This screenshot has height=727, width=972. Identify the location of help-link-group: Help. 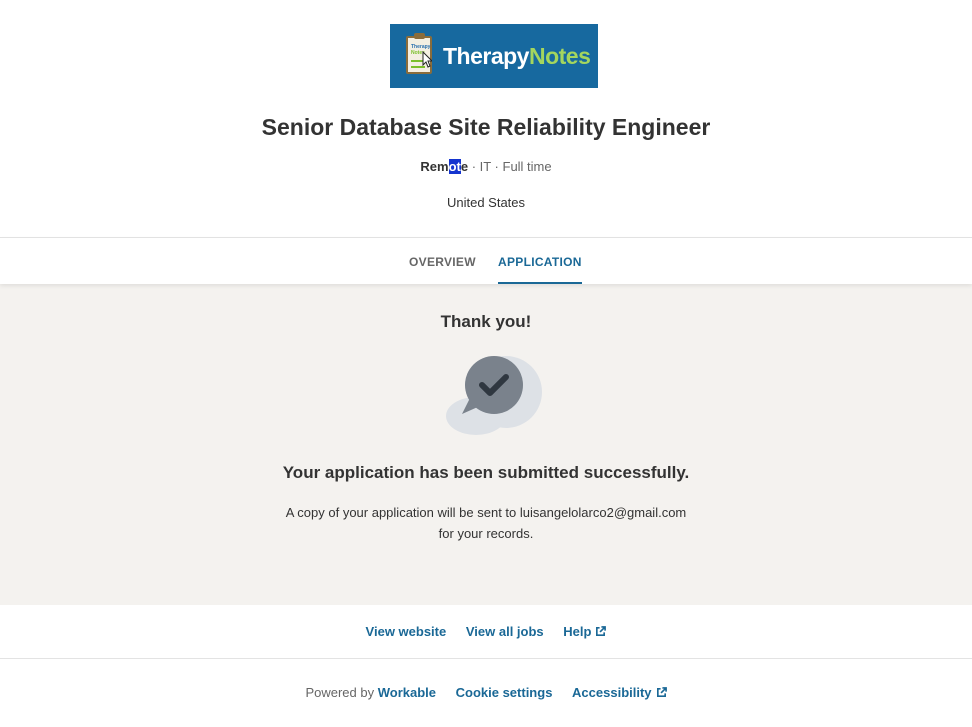
(585, 631).